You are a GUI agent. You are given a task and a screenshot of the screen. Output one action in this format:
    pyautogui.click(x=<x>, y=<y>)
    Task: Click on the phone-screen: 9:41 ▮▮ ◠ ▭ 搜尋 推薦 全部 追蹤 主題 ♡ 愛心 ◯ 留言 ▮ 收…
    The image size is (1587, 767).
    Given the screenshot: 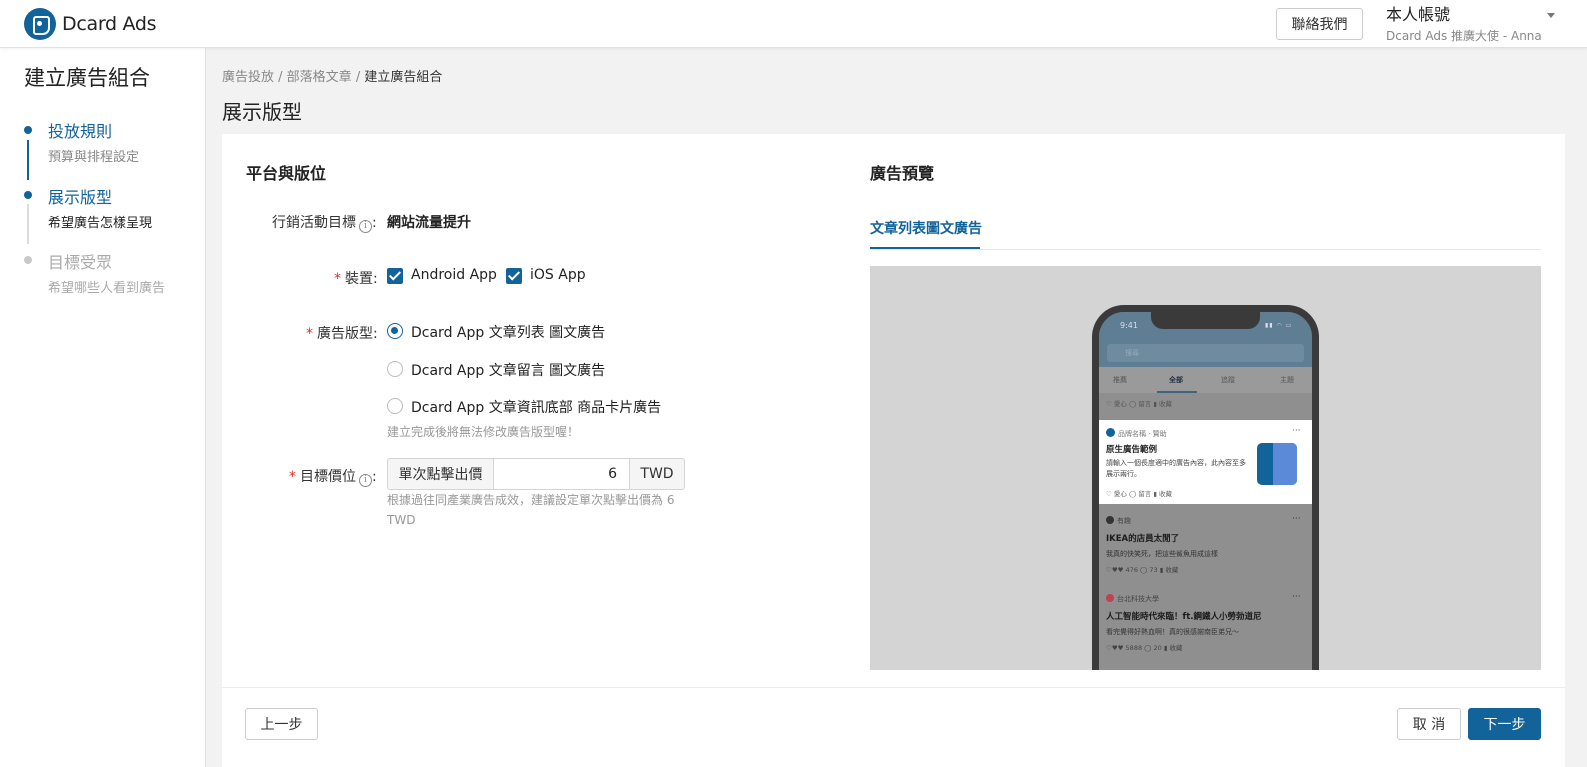 What is the action you would take?
    pyautogui.click(x=1205, y=491)
    